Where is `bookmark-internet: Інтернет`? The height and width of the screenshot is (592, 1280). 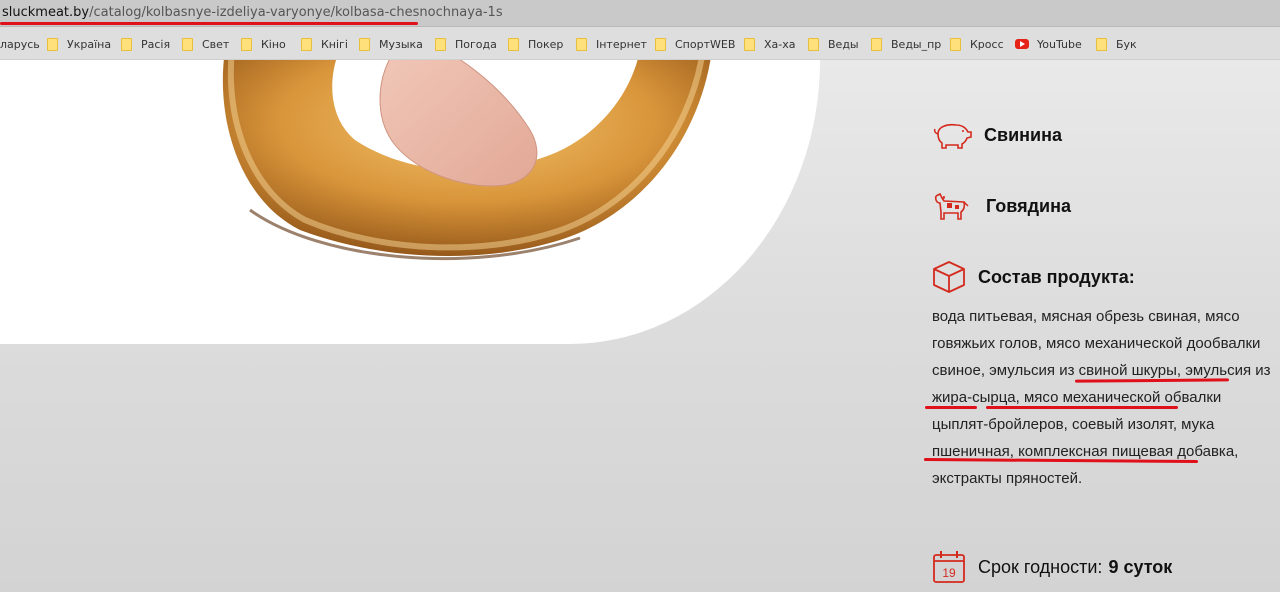
bookmark-internet: Інтернет is located at coordinates (611, 44).